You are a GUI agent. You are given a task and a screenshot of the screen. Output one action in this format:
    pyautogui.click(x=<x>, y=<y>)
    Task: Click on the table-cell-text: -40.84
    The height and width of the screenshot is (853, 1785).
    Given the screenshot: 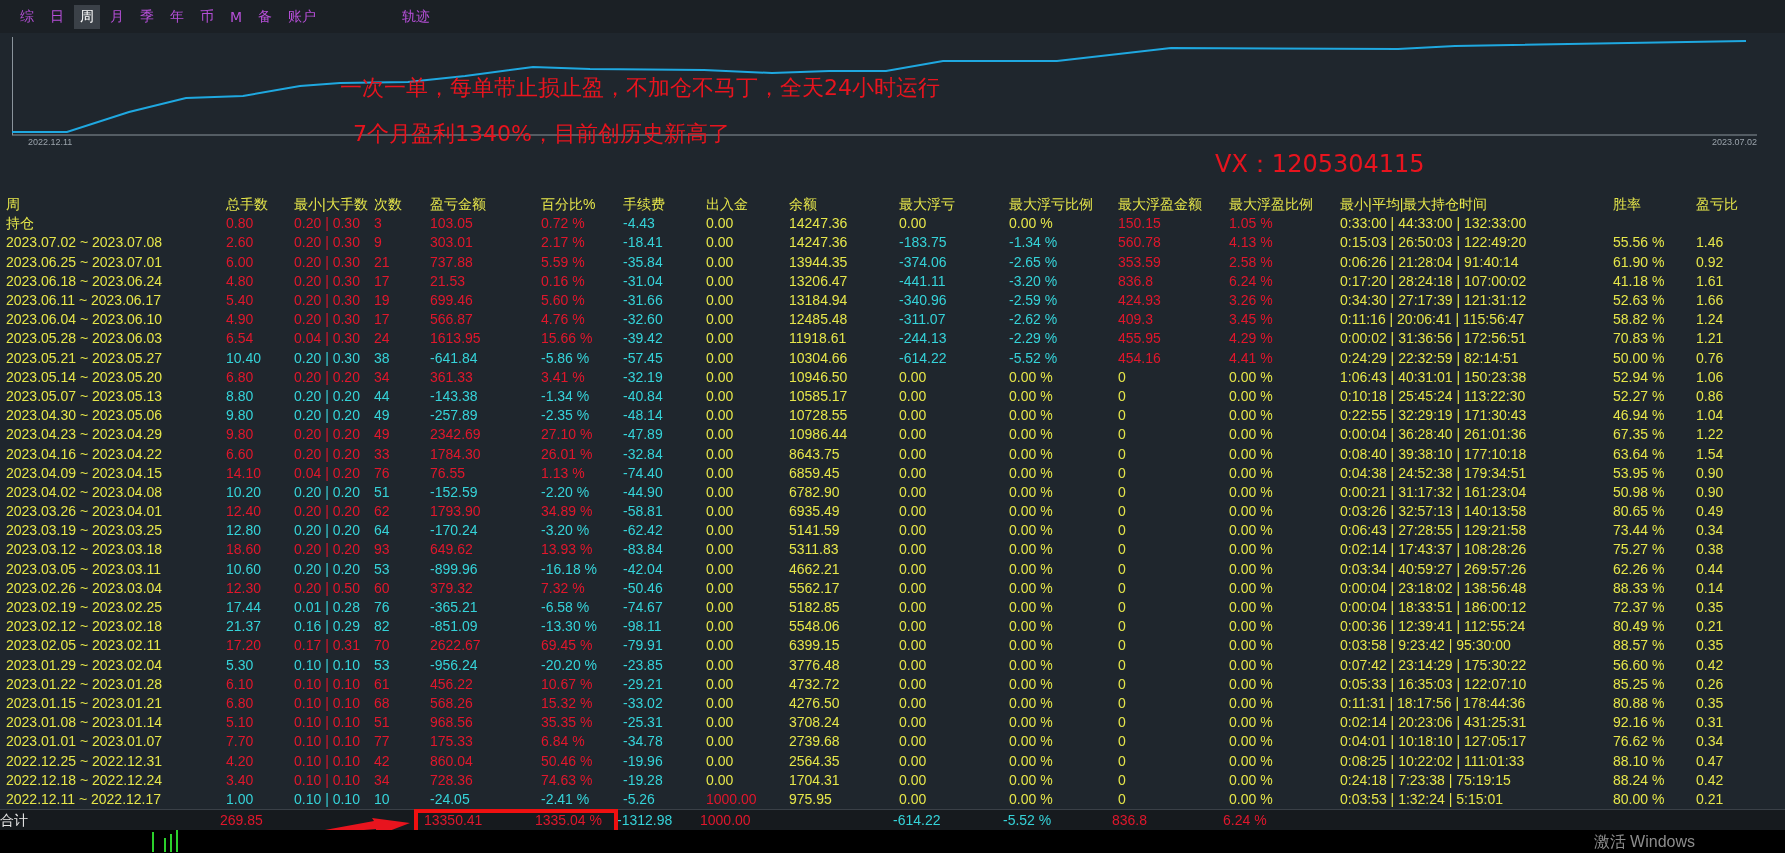 What is the action you would take?
    pyautogui.click(x=643, y=396)
    